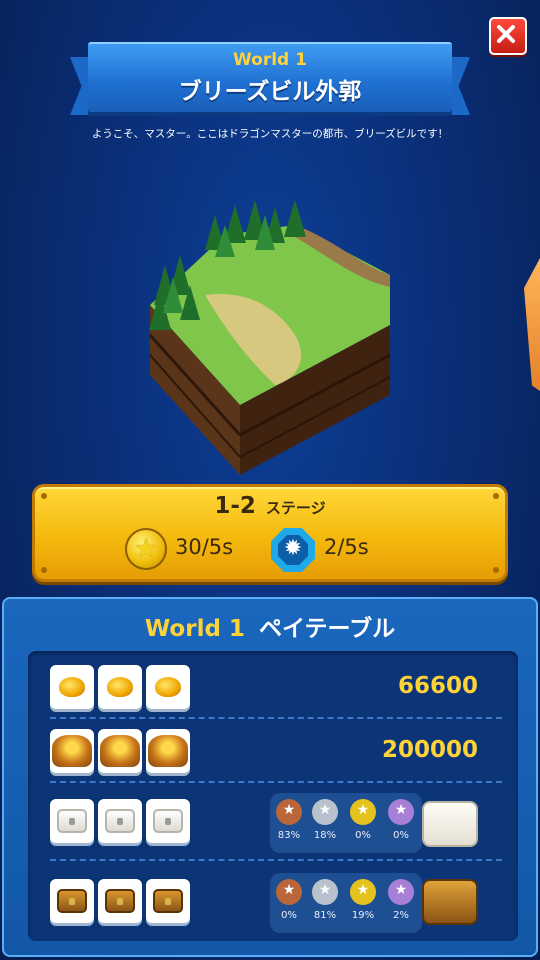 The image size is (540, 960). I want to click on island-map, so click(270, 337).